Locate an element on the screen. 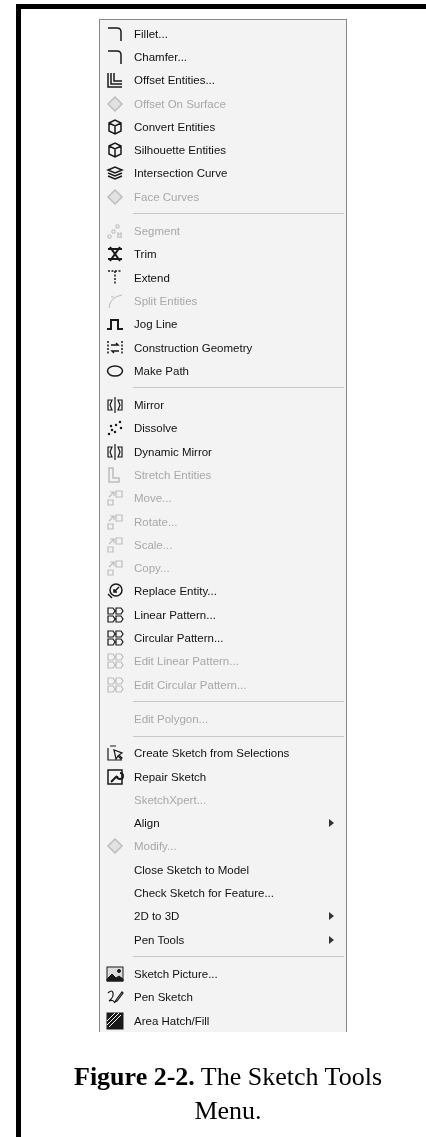 This screenshot has width=426, height=1137. cursor-icon is located at coordinates (115, 753).